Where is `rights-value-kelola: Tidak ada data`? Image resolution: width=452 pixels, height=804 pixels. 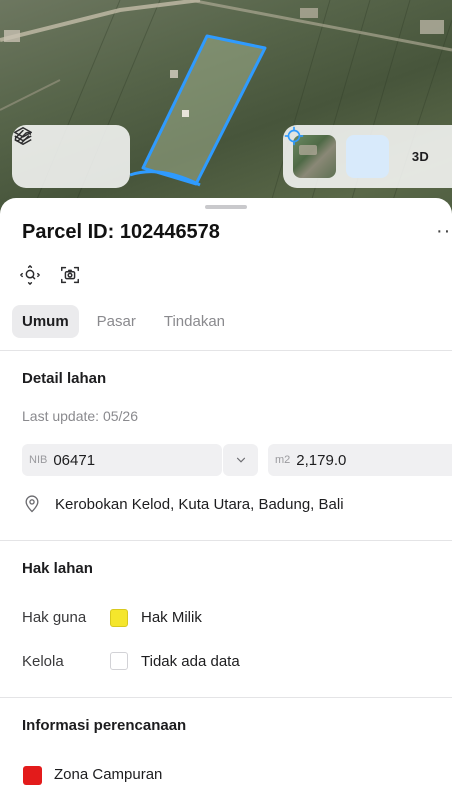 rights-value-kelola: Tidak ada data is located at coordinates (190, 661).